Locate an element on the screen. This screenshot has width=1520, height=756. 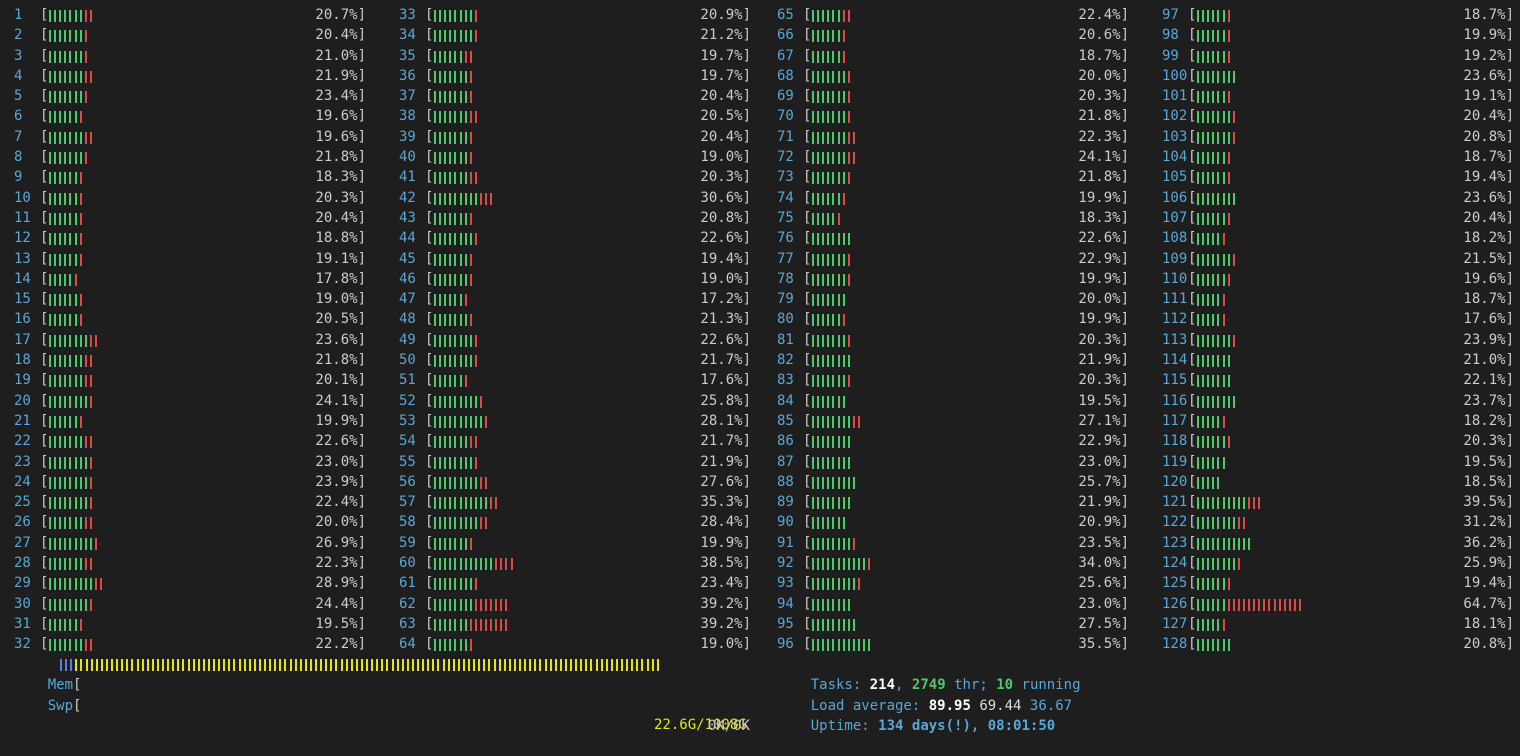
cpu-meter-97: 97[18.7%] is located at coordinates (1338, 15).